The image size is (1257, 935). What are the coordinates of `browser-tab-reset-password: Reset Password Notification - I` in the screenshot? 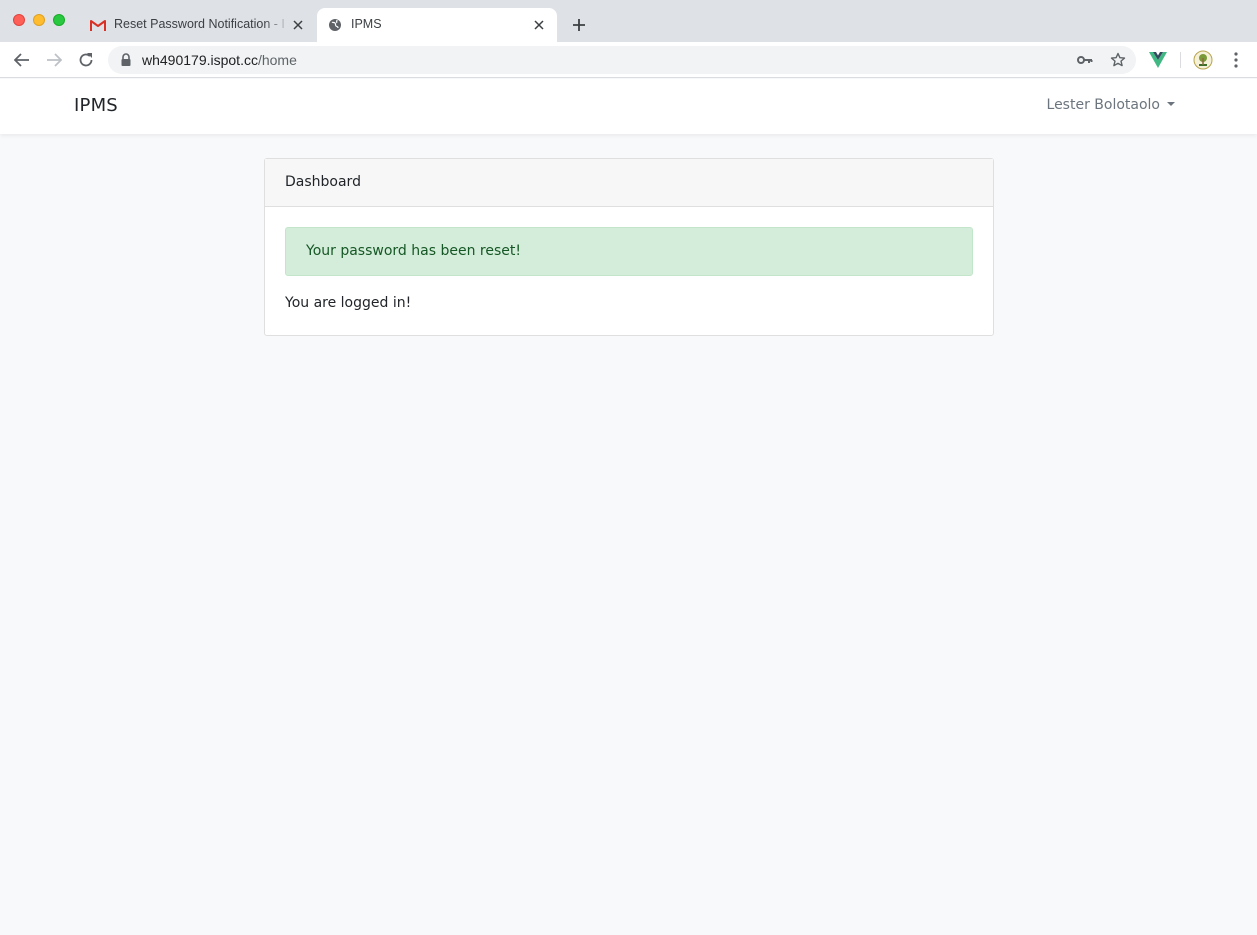 It's located at (198, 25).